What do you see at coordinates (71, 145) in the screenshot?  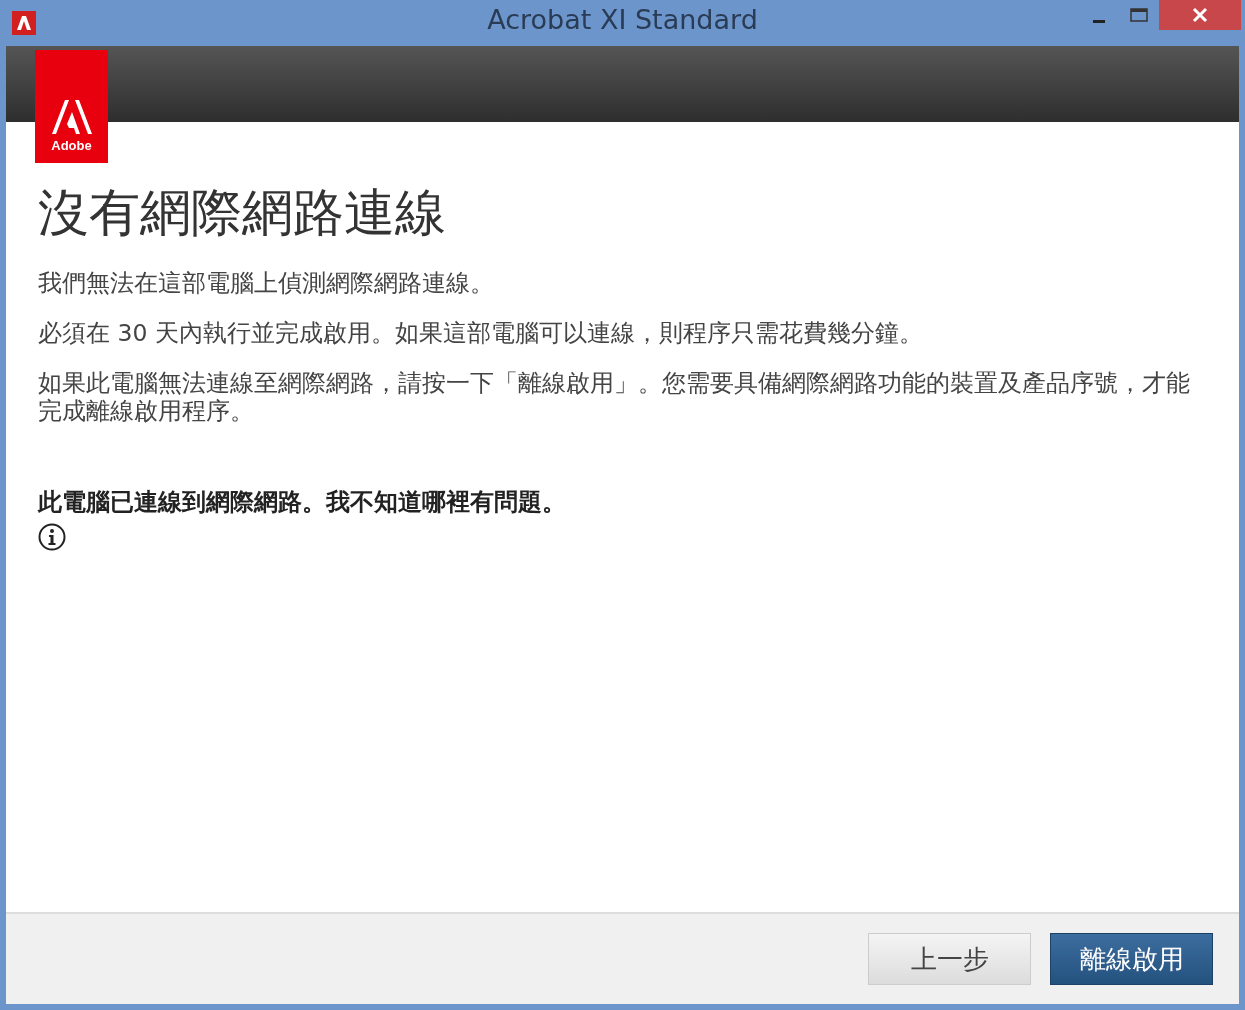 I see `logo-text: Adobe` at bounding box center [71, 145].